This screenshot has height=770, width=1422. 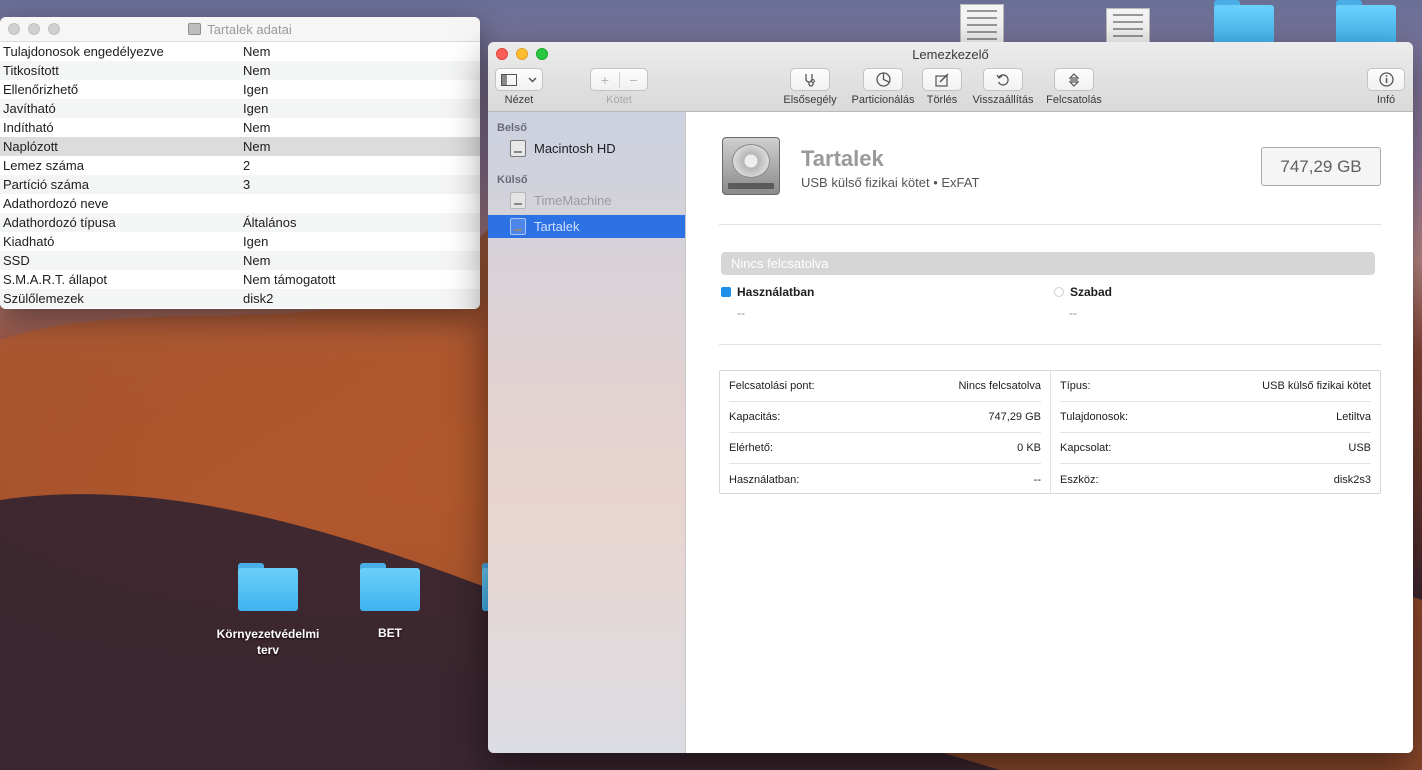 What do you see at coordinates (390, 601) in the screenshot?
I see `desktop-folder-bet: BET` at bounding box center [390, 601].